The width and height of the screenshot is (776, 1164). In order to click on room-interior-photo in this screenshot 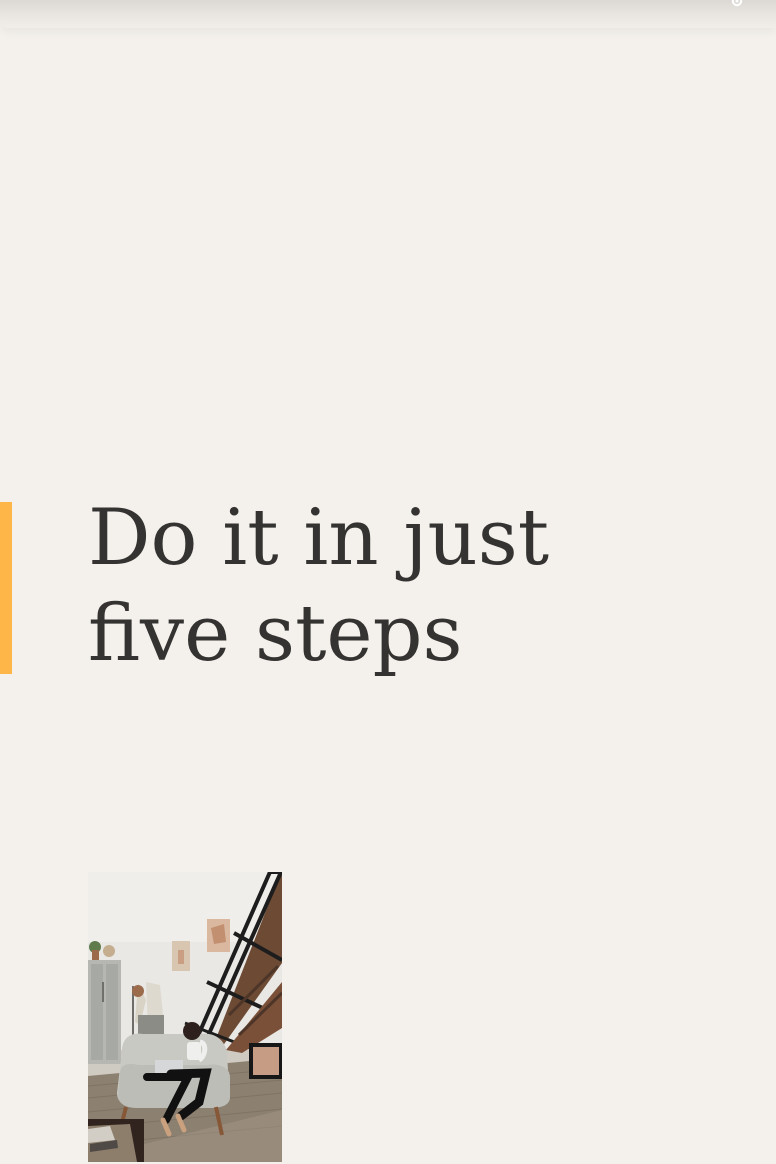, I will do `click(185, 1017)`.